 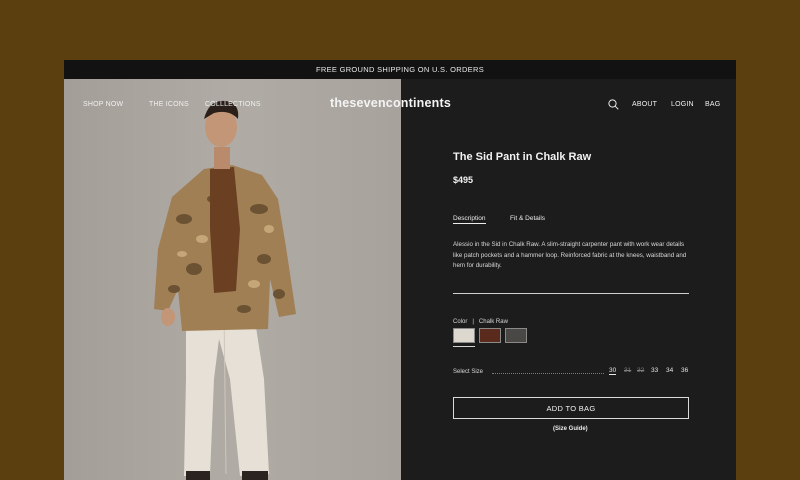 What do you see at coordinates (682, 104) in the screenshot?
I see `nav-login: LOGIN` at bounding box center [682, 104].